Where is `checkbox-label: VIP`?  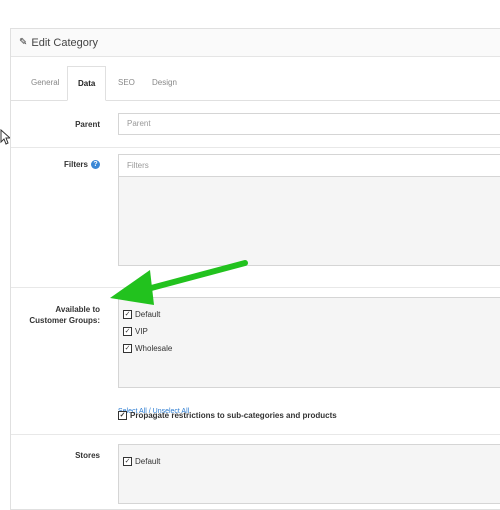 checkbox-label: VIP is located at coordinates (141, 331).